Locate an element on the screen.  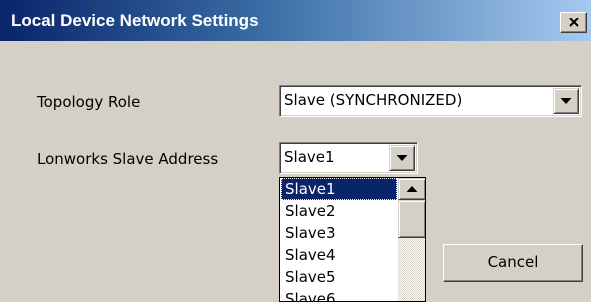
close-button is located at coordinates (573, 22).